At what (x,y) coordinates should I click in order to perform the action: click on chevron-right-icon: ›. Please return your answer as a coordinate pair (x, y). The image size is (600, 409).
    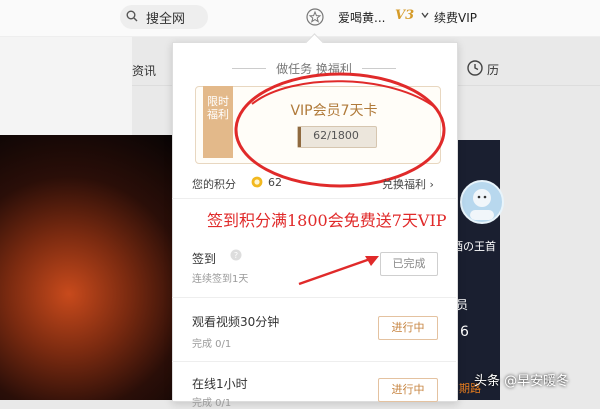
    Looking at the image, I should click on (431, 184).